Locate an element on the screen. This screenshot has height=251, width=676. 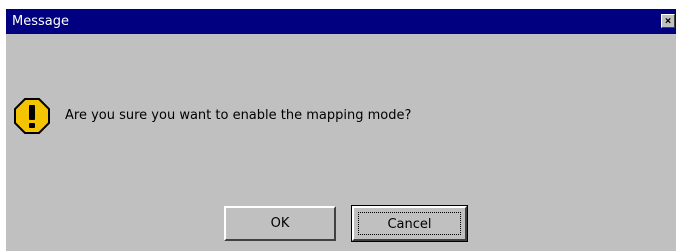
ok-button: OK is located at coordinates (280, 223).